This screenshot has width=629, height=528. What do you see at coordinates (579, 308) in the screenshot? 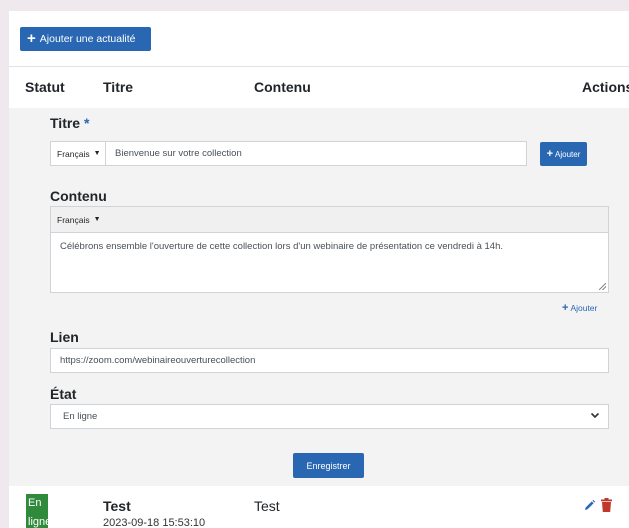
I see `content-add-translation-link: + Ajouter` at bounding box center [579, 308].